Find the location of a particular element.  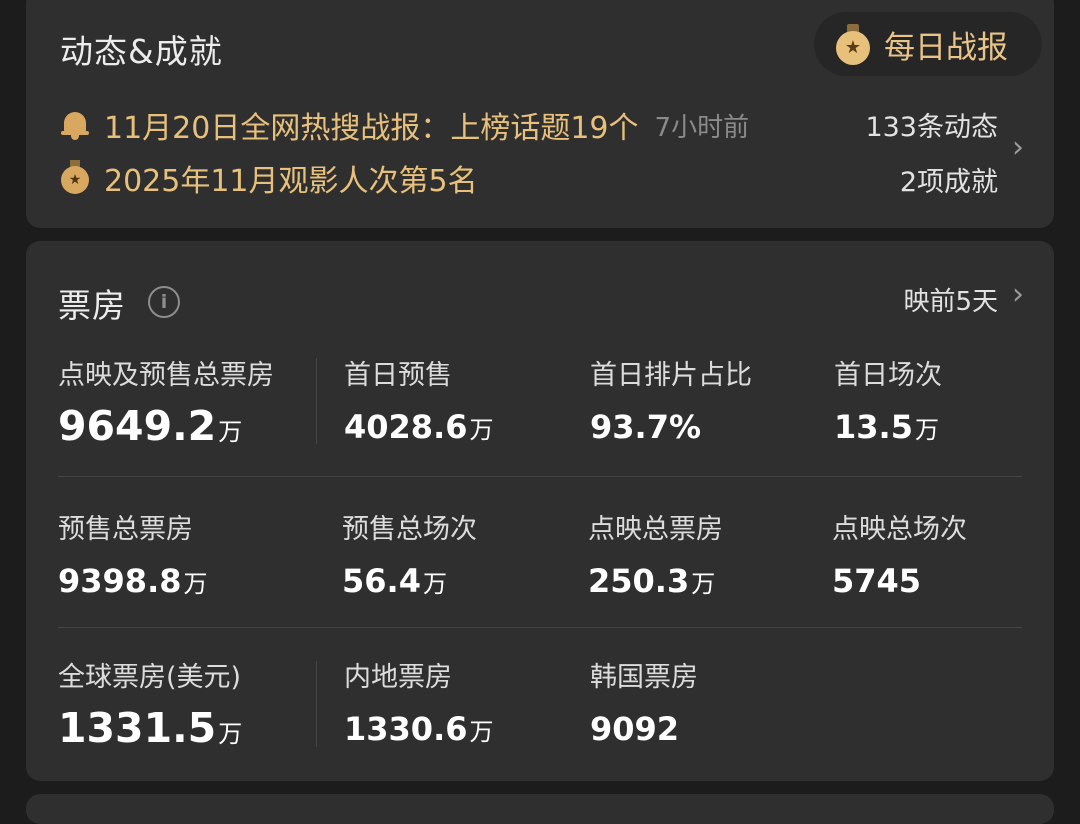

info-icon: i is located at coordinates (164, 302).